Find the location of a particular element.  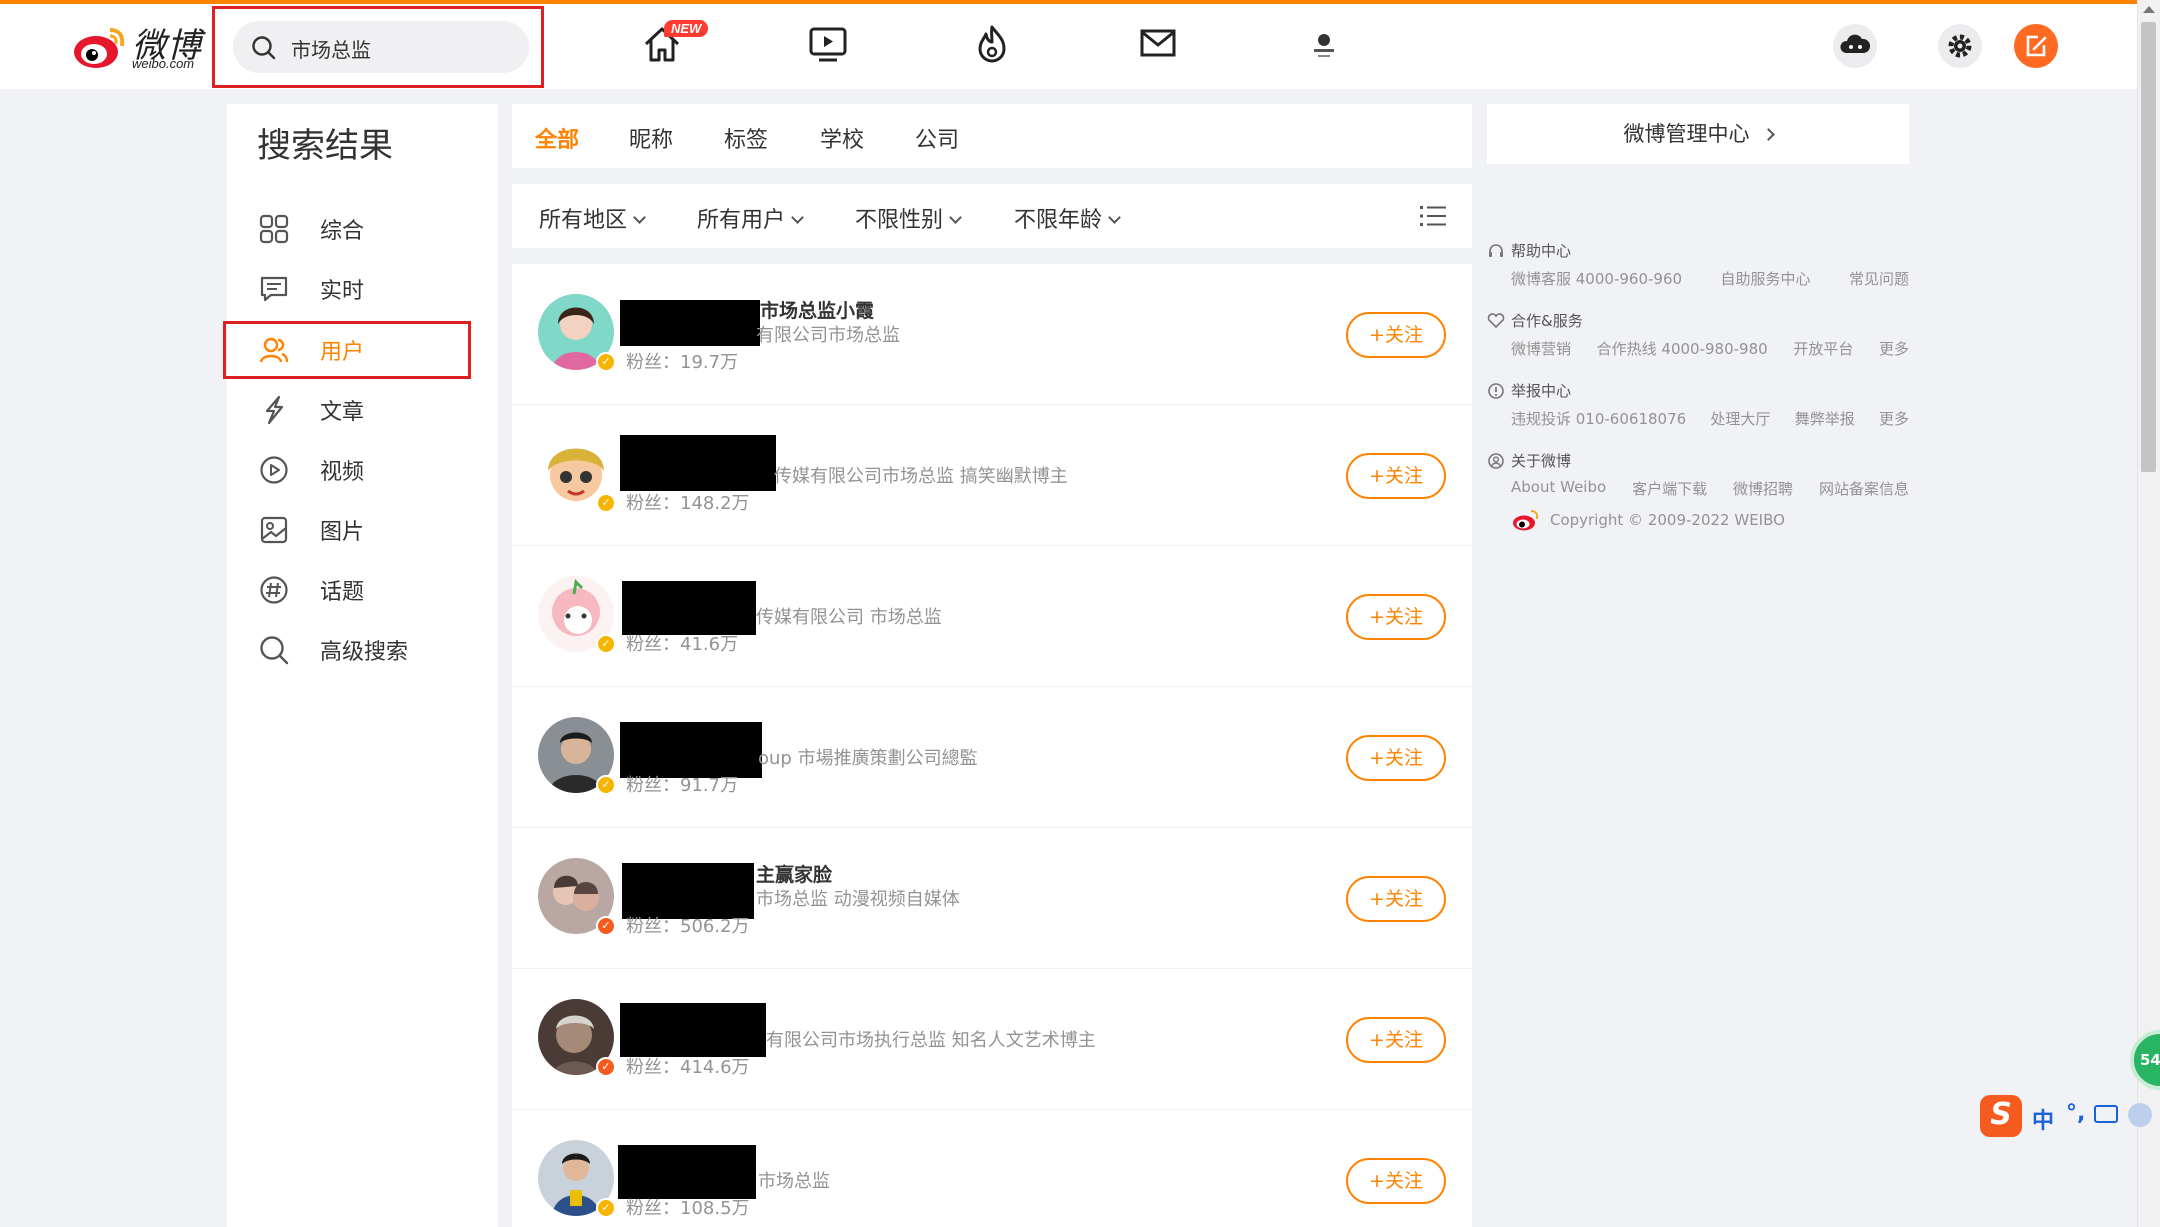

filter-region: 所有地区 is located at coordinates (592, 218).